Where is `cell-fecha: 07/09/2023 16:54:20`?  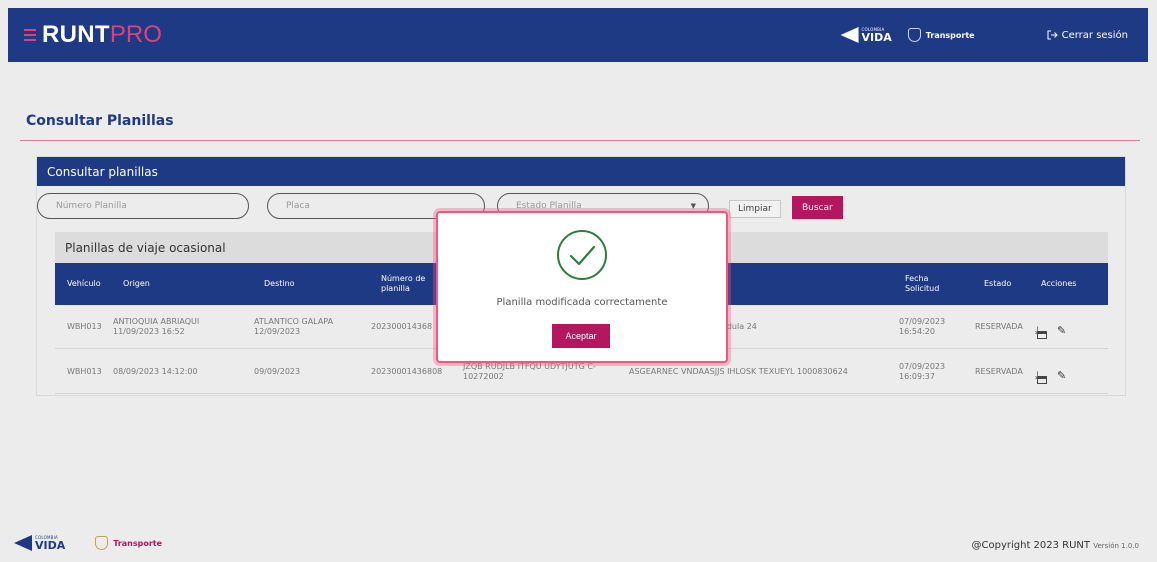
cell-fecha: 07/09/2023 16:54:20 is located at coordinates (922, 326).